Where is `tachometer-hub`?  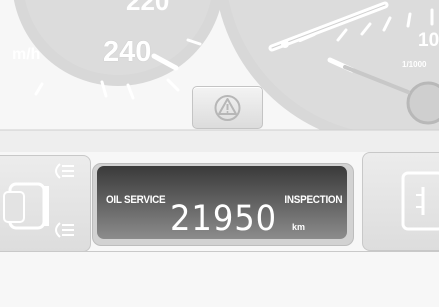 tachometer-hub is located at coordinates (422, 103).